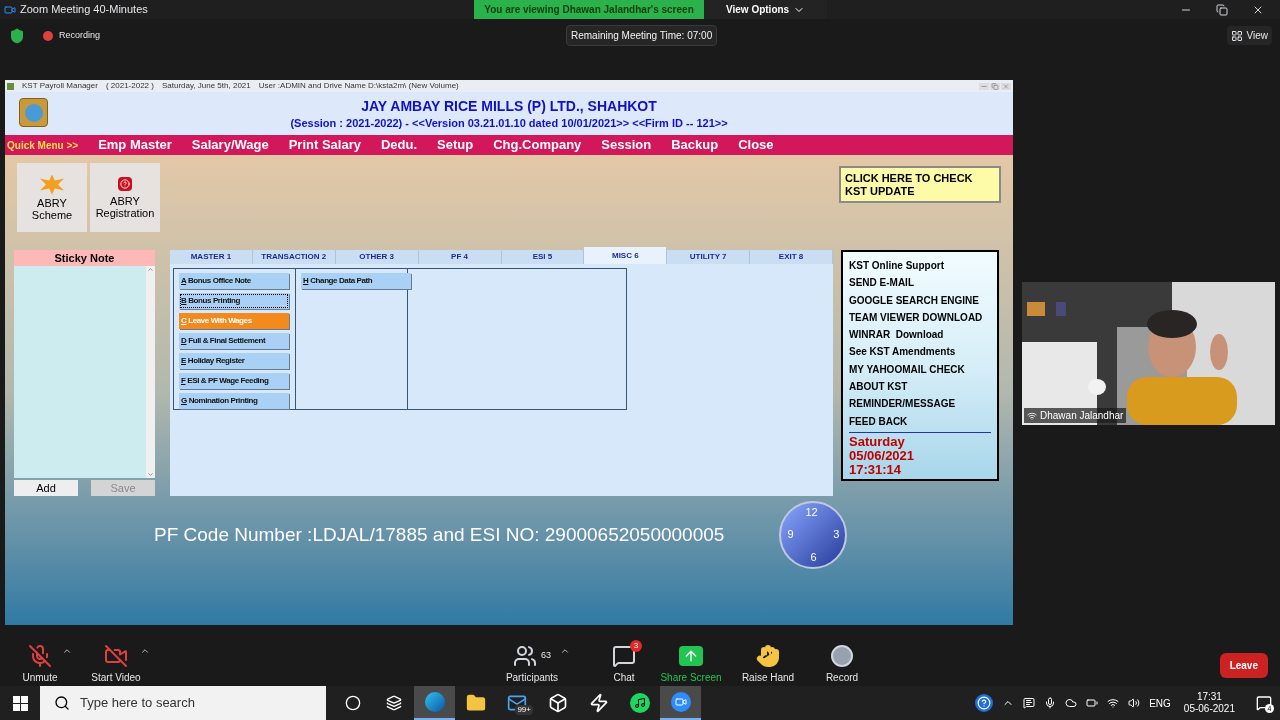 Image resolution: width=1280 pixels, height=720 pixels. I want to click on menu-item: Dedu., so click(399, 145).